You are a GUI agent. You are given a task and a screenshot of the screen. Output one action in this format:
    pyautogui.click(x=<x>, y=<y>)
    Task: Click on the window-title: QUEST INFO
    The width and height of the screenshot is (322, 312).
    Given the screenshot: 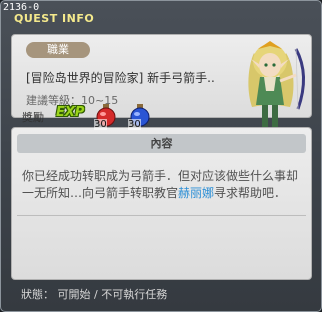 What is the action you would take?
    pyautogui.click(x=54, y=18)
    